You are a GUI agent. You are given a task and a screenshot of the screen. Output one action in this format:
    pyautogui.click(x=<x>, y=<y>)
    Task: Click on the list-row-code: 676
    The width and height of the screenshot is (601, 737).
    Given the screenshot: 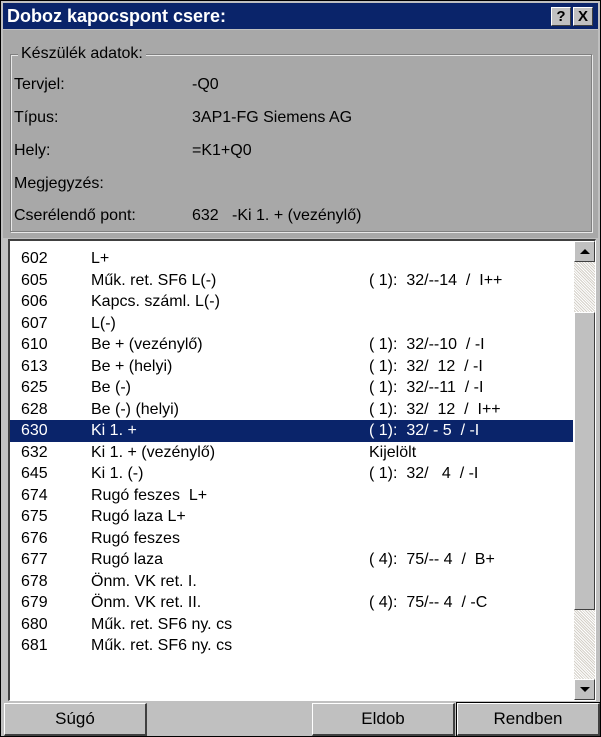 What is the action you would take?
    pyautogui.click(x=34, y=538)
    